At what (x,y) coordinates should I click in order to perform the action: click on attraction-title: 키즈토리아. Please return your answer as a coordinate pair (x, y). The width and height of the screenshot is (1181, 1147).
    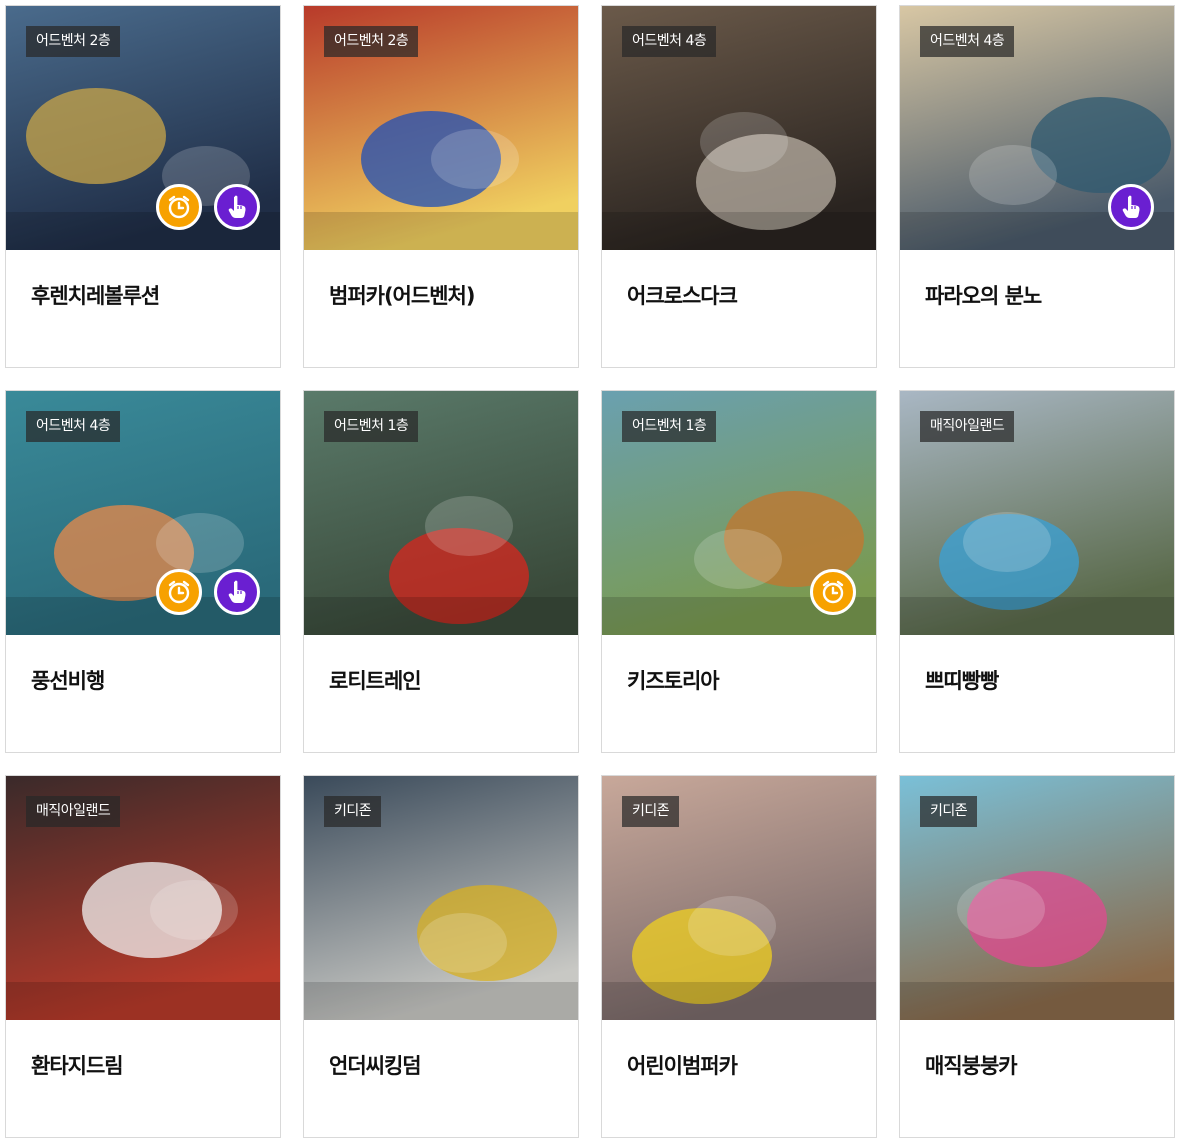
    Looking at the image, I should click on (673, 680).